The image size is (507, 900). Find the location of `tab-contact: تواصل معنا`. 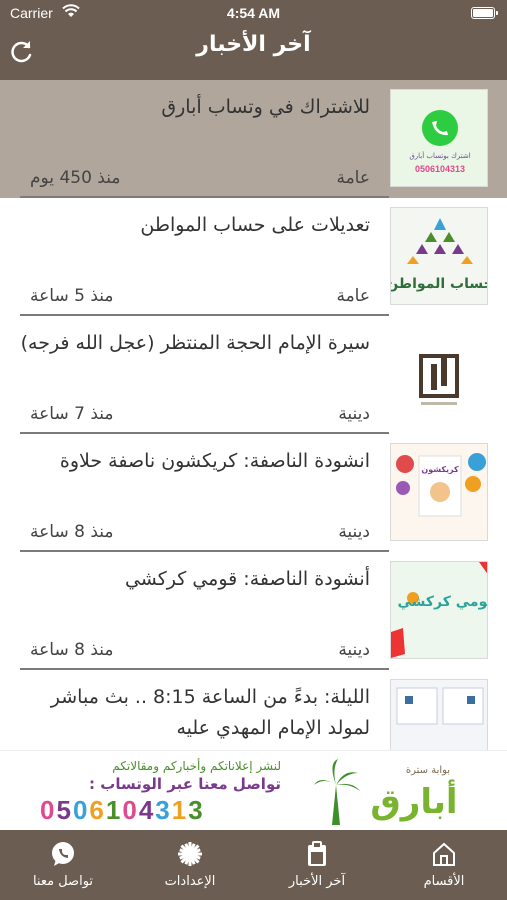

tab-contact: تواصل معنا is located at coordinates (63, 865).